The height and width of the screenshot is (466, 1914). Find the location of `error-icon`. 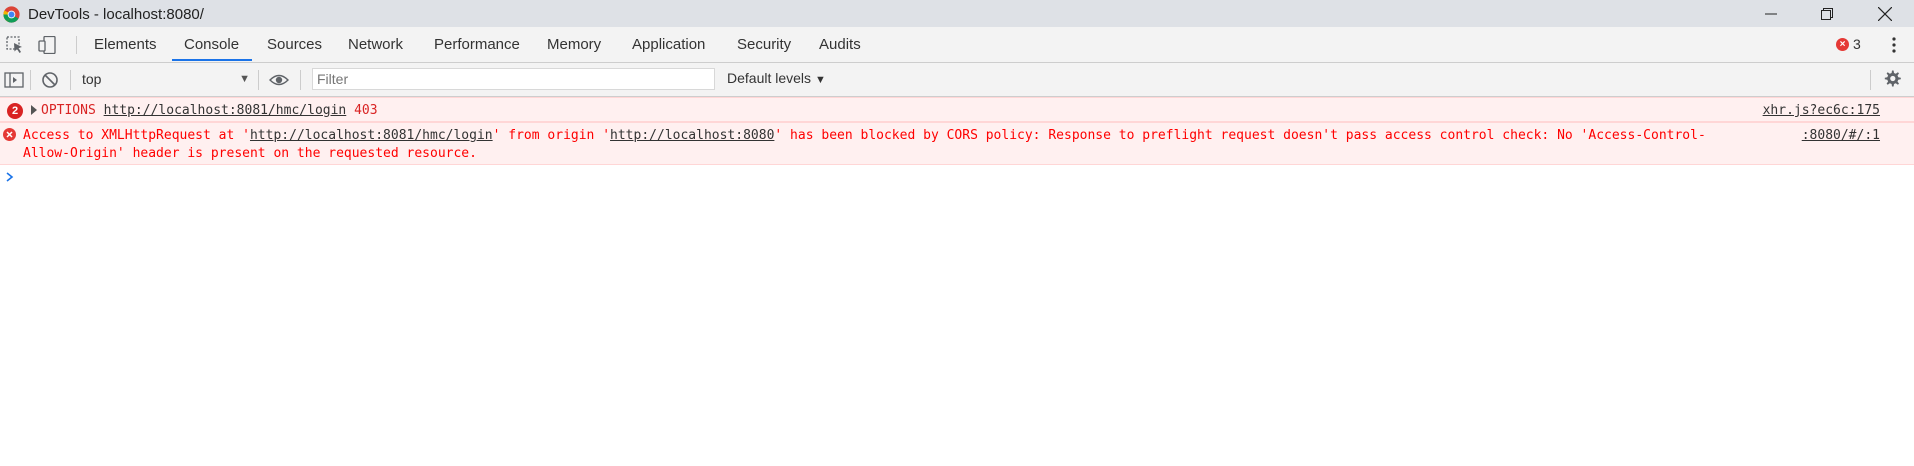

error-icon is located at coordinates (9, 134).